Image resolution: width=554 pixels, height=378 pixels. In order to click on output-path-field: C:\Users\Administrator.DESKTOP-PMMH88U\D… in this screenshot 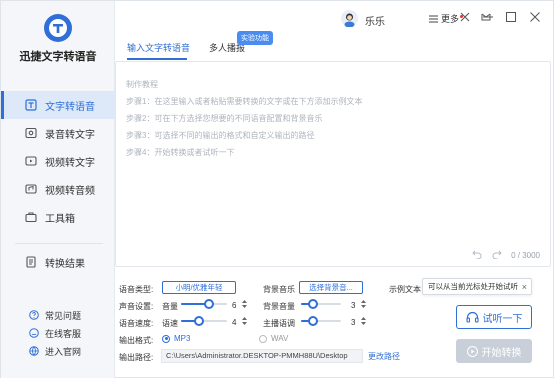, I will do `click(262, 356)`.